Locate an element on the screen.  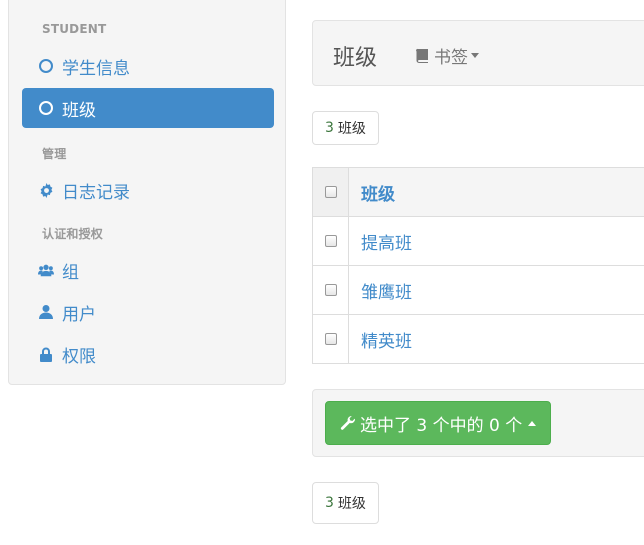
page-header: 班级 书签 is located at coordinates (478, 53).